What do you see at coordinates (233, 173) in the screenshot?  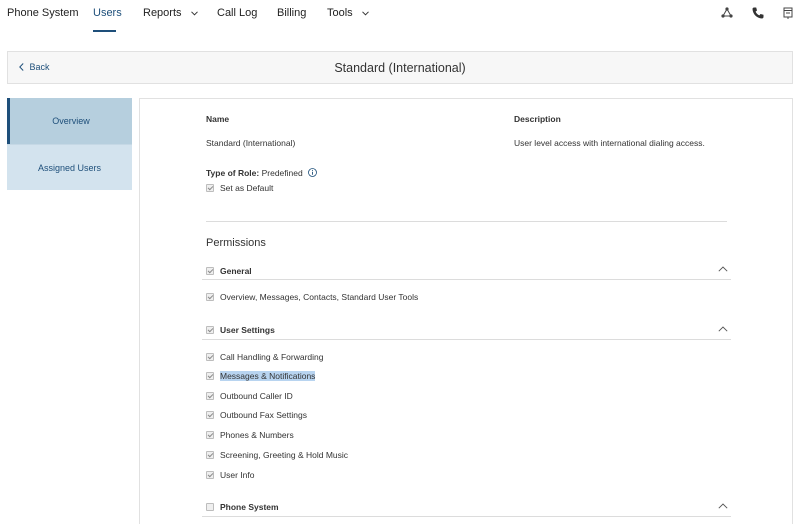 I see `role-type-label: Type of Role:` at bounding box center [233, 173].